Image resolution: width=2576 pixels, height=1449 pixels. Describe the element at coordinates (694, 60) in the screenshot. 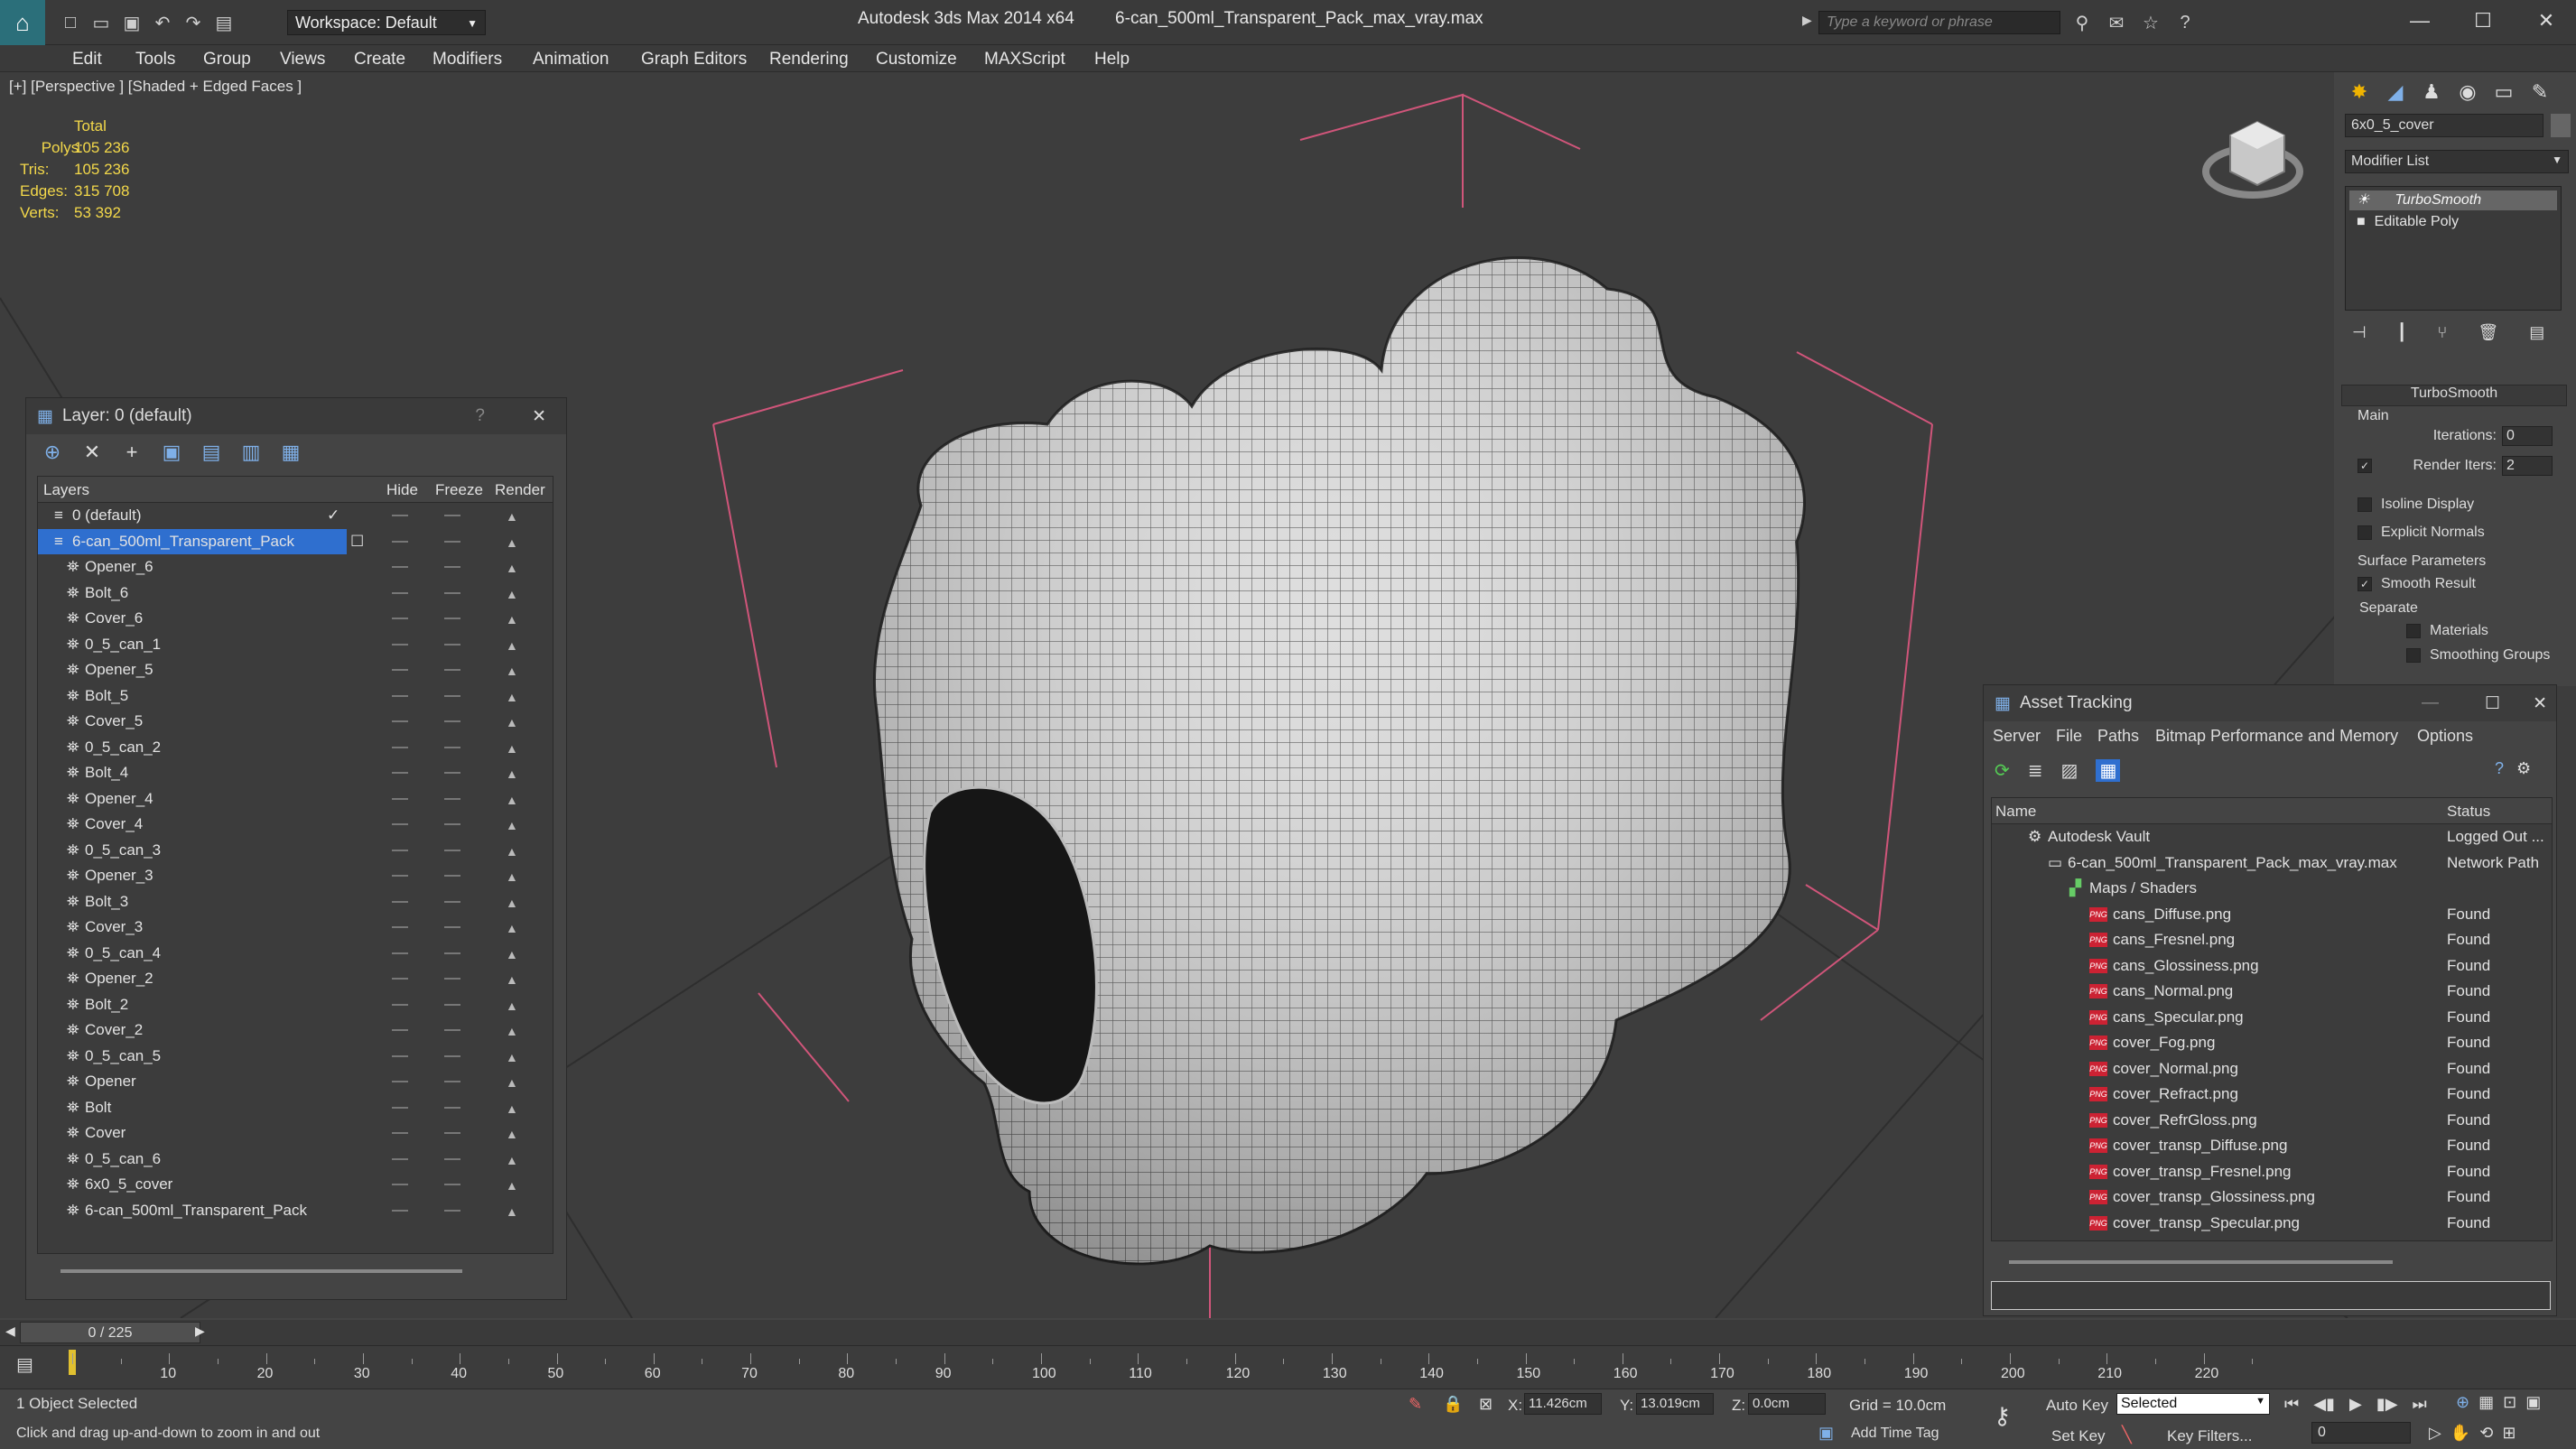

I see `menu-graph-editors: Graph Editors` at that location.